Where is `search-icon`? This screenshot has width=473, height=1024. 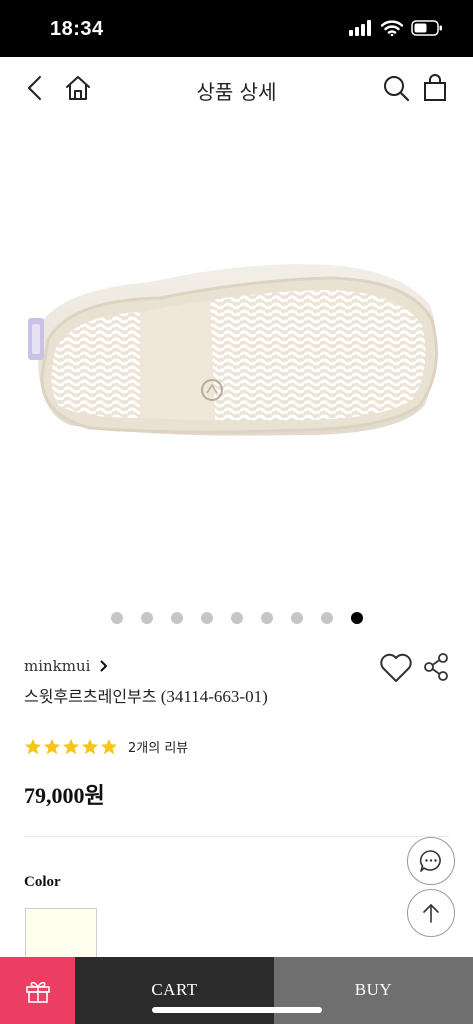
search-icon is located at coordinates (397, 89).